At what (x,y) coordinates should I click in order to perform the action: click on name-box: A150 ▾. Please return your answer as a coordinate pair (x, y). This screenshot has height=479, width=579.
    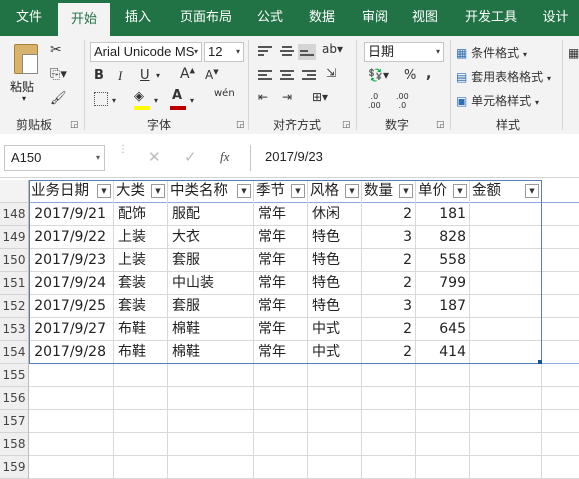
    Looking at the image, I should click on (54, 158).